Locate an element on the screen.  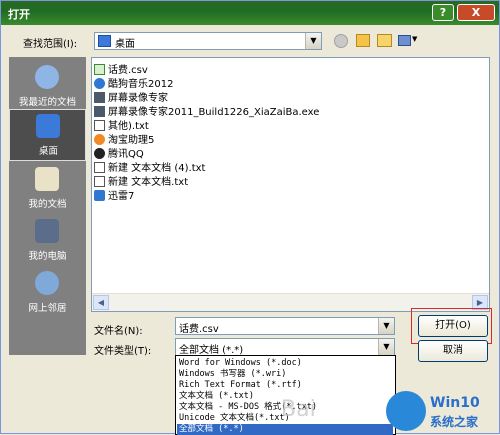
view-menu-chevron-icon: ▼ is located at coordinates (414, 39).